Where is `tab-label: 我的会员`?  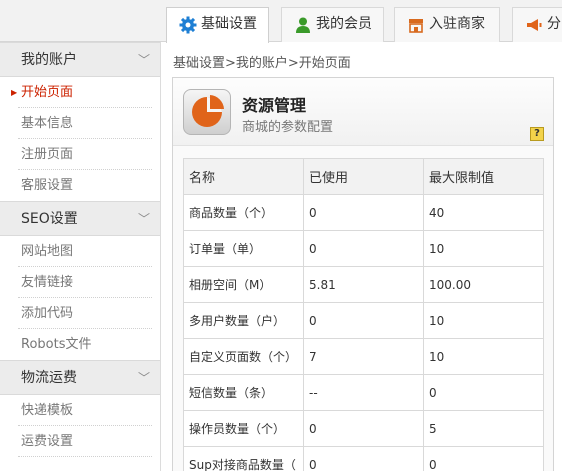
tab-label: 我的会员 is located at coordinates (344, 24).